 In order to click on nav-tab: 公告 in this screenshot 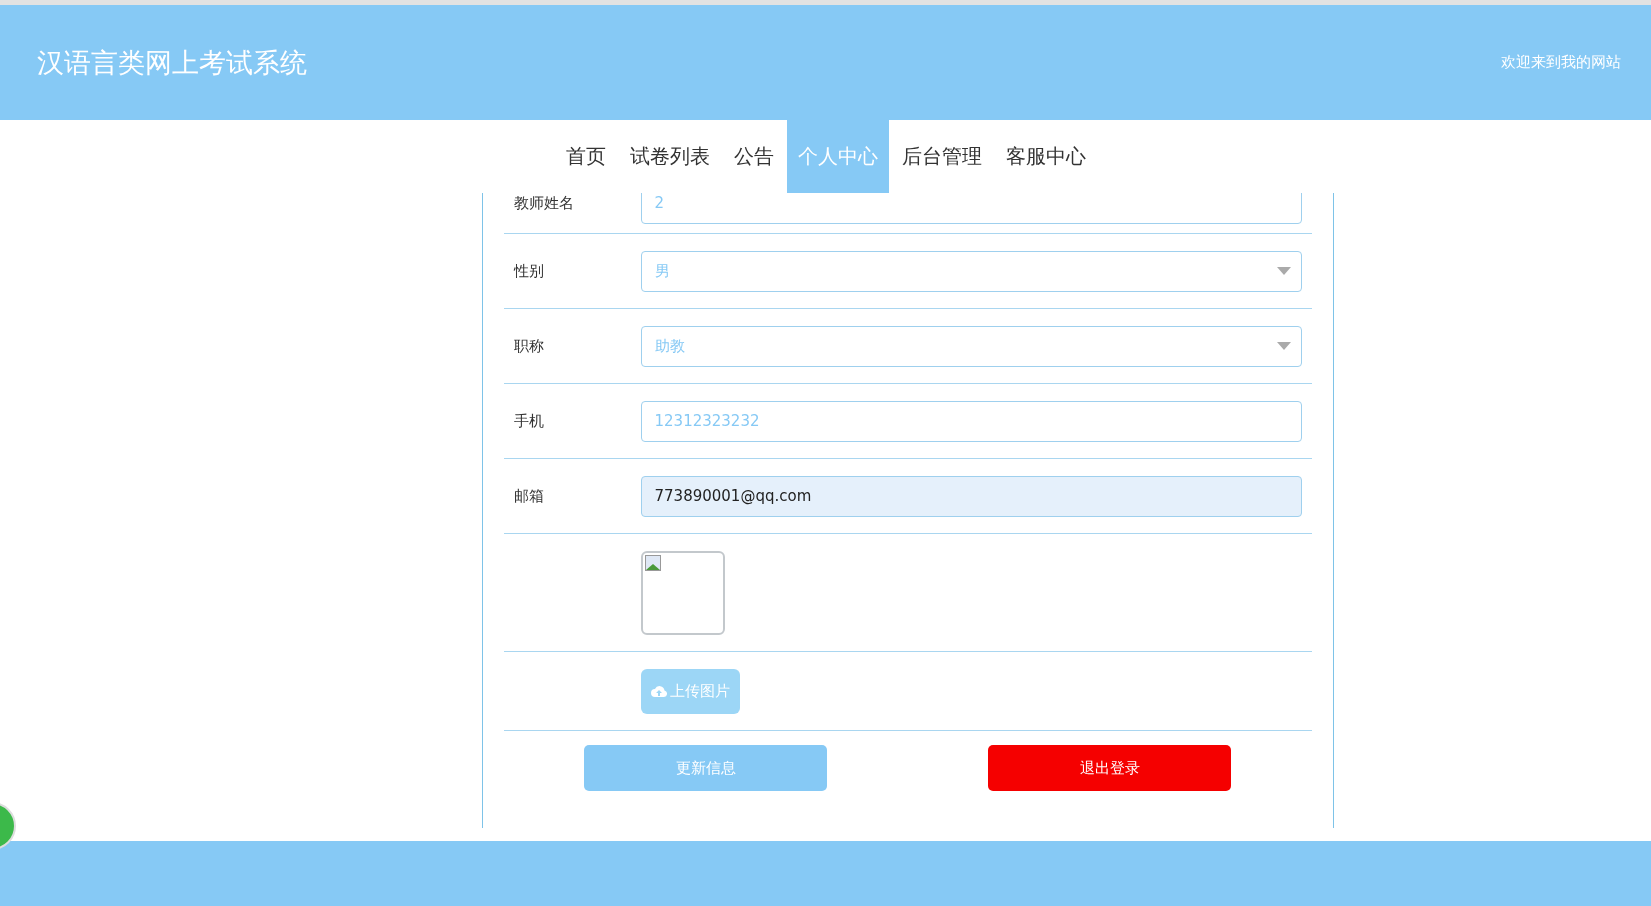, I will do `click(753, 156)`.